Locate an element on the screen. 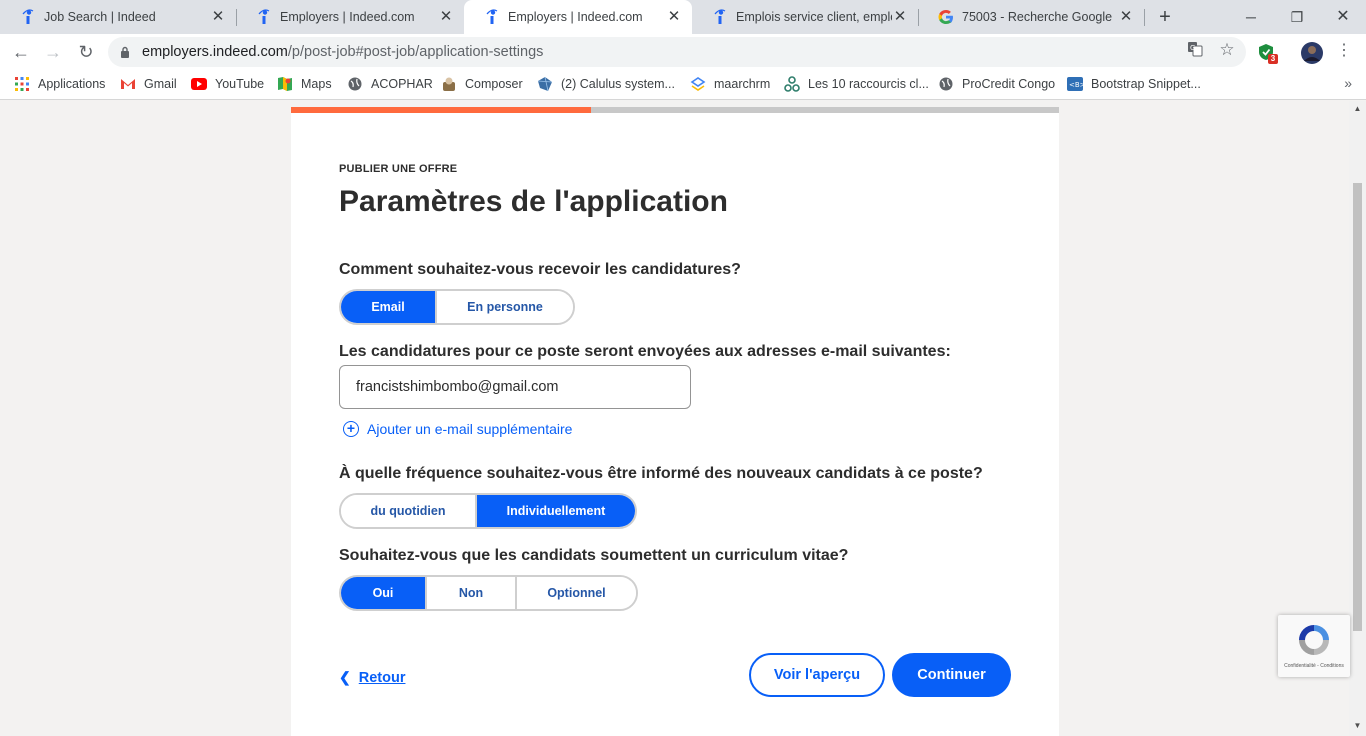 The height and width of the screenshot is (736, 1366). avatar is located at coordinates (1312, 53).